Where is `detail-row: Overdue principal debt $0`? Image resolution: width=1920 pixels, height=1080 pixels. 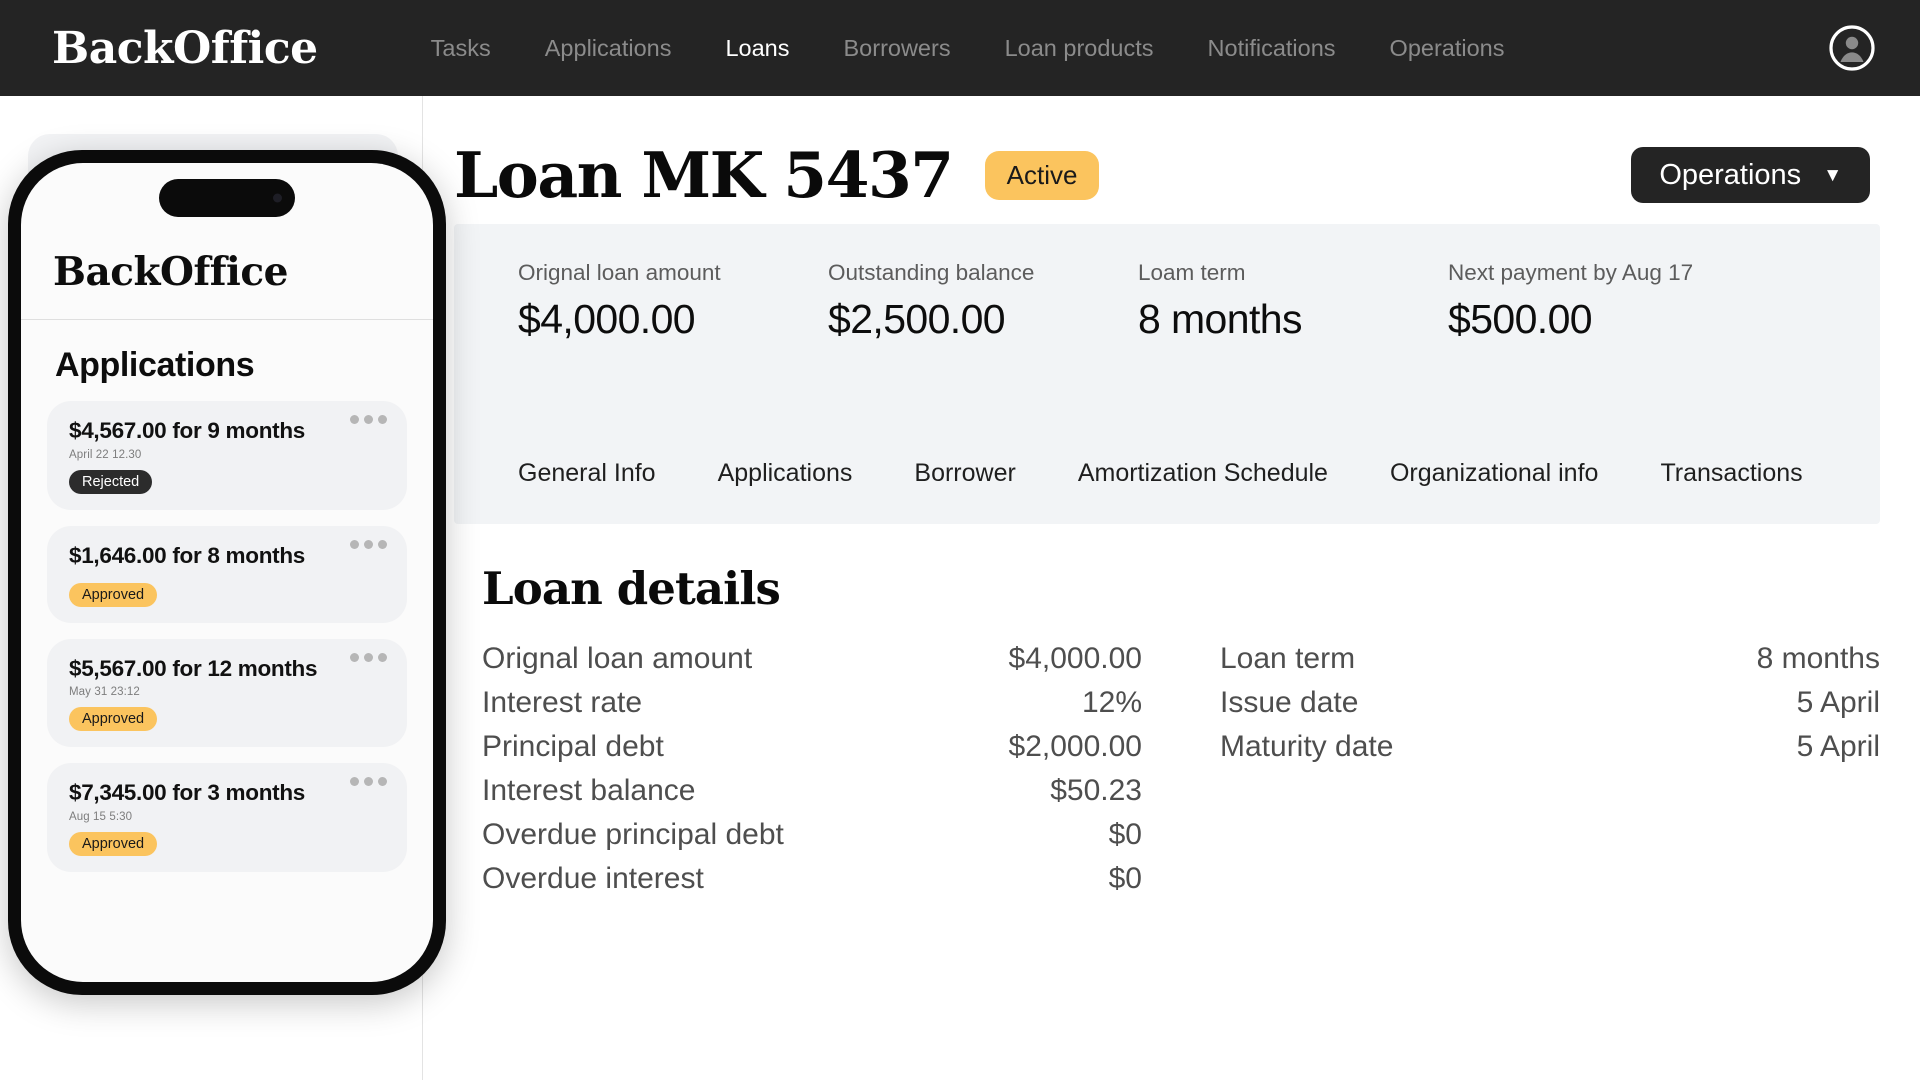 detail-row: Overdue principal debt $0 is located at coordinates (812, 835).